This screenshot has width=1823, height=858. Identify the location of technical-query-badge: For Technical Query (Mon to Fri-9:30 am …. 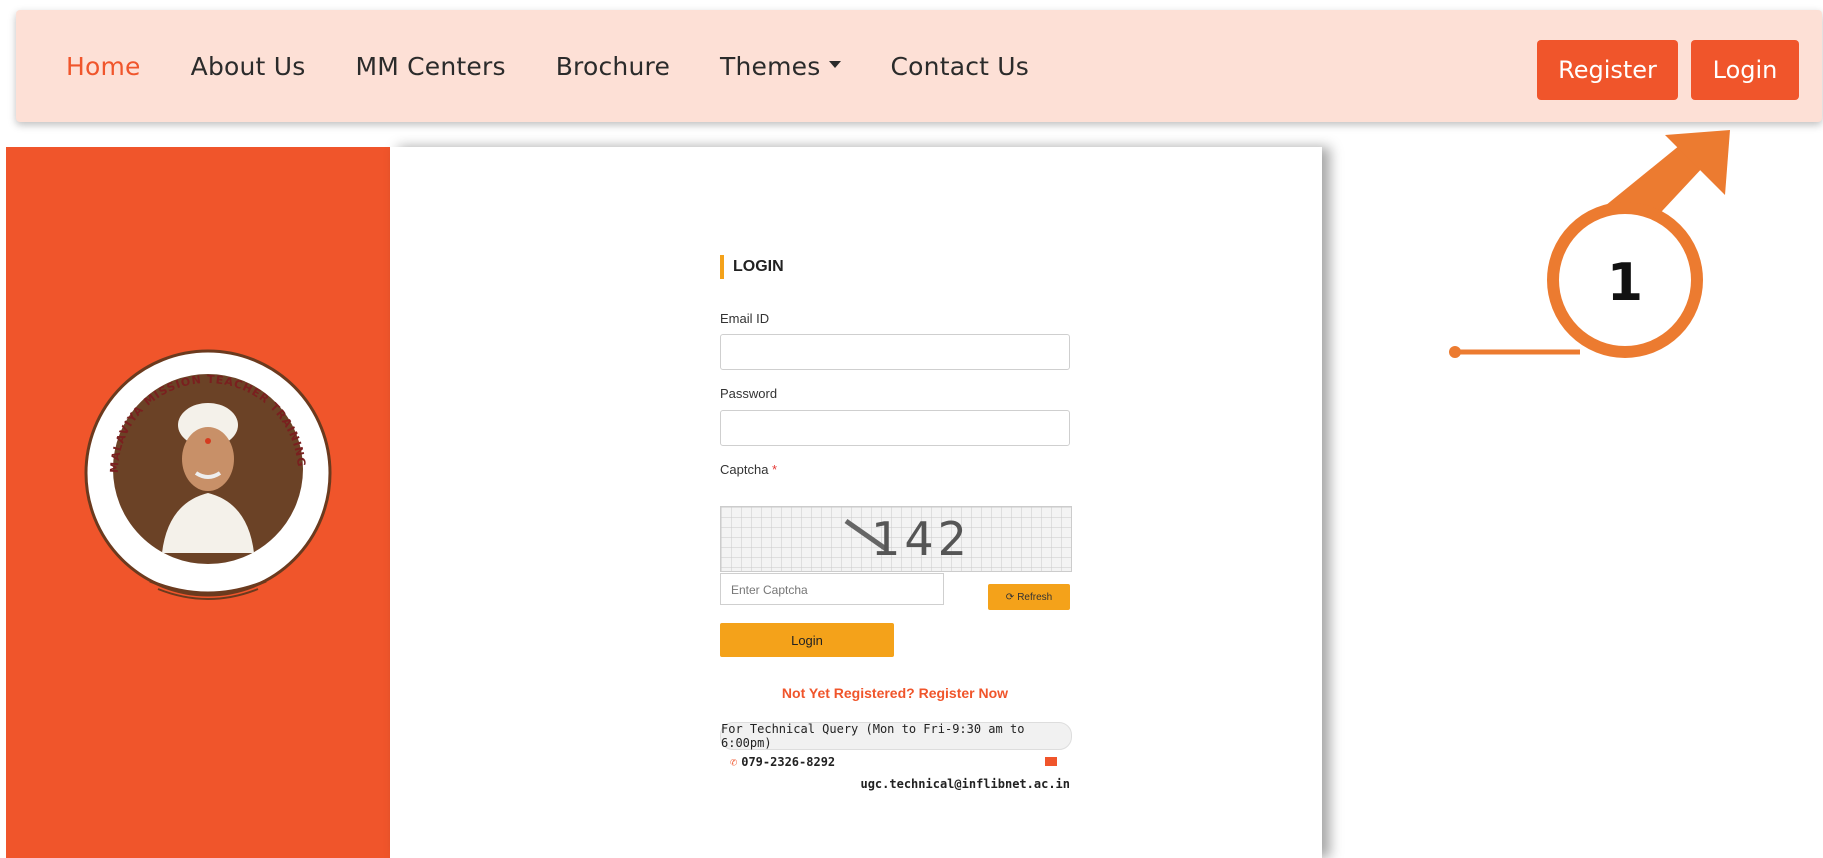
(896, 736).